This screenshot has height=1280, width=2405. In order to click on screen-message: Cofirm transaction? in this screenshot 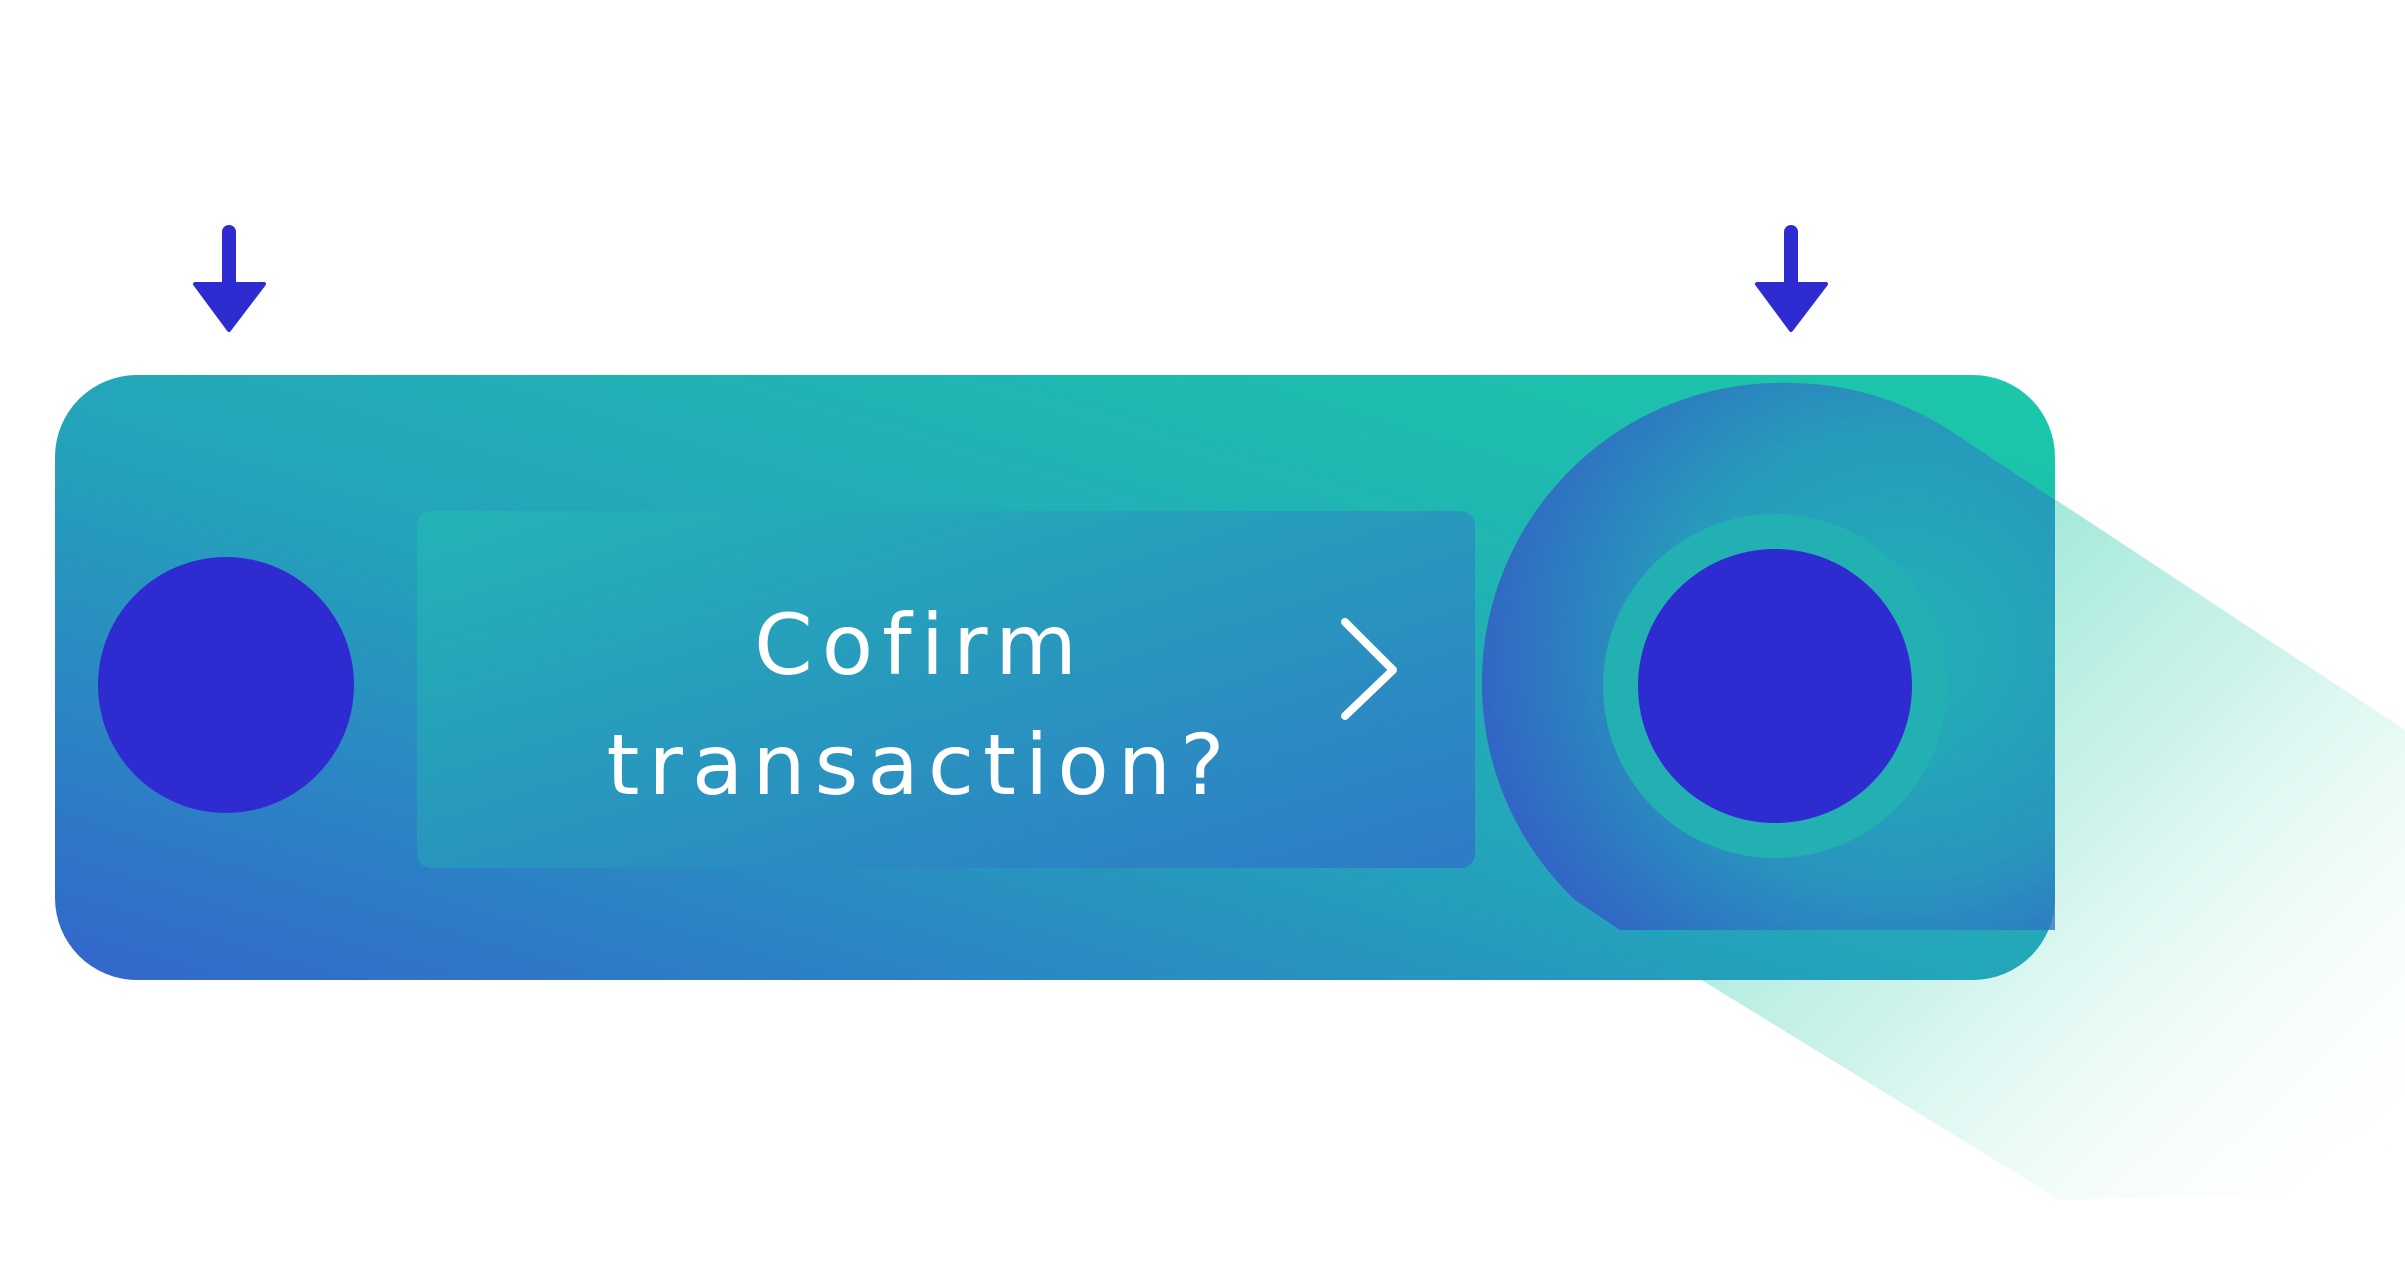, I will do `click(920, 705)`.